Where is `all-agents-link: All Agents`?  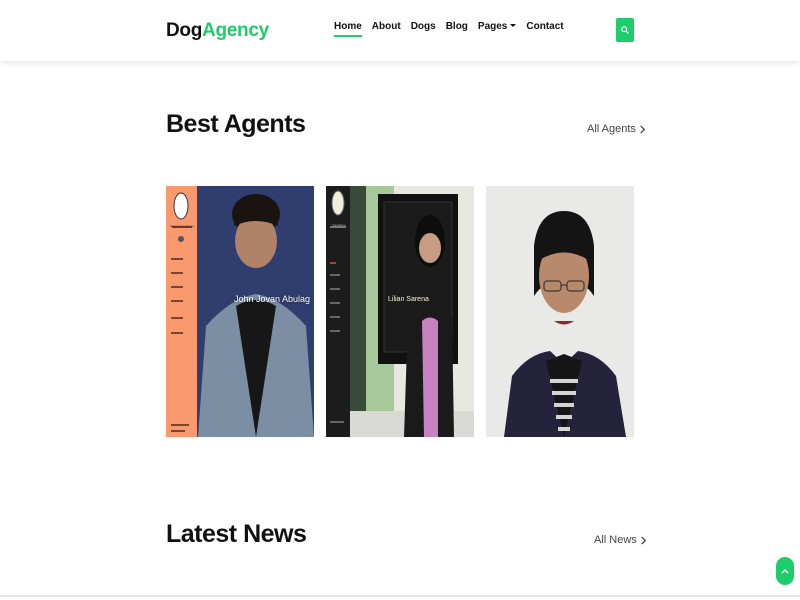 all-agents-link: All Agents is located at coordinates (616, 129).